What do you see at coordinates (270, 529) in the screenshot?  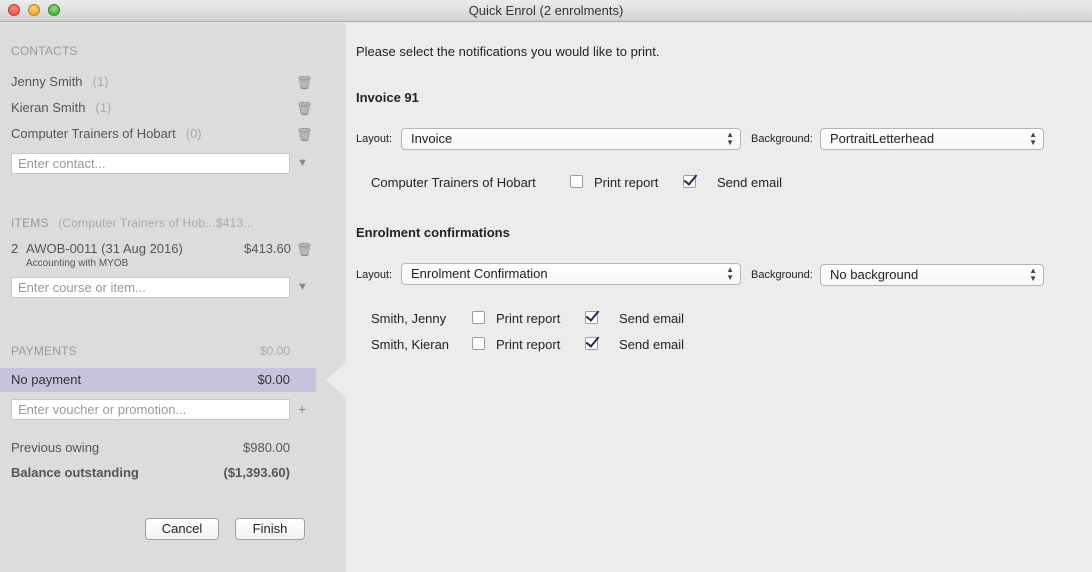 I see `finish-button: Finish` at bounding box center [270, 529].